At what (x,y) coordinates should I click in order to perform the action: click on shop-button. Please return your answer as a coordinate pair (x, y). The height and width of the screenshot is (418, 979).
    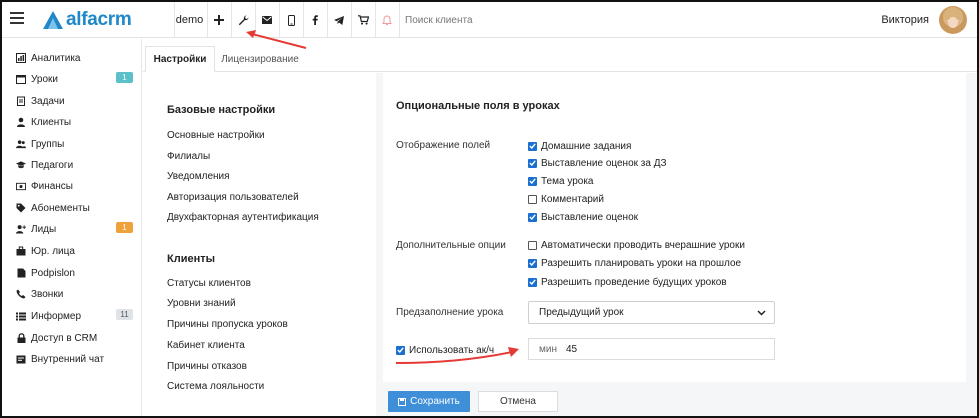
    Looking at the image, I should click on (363, 20).